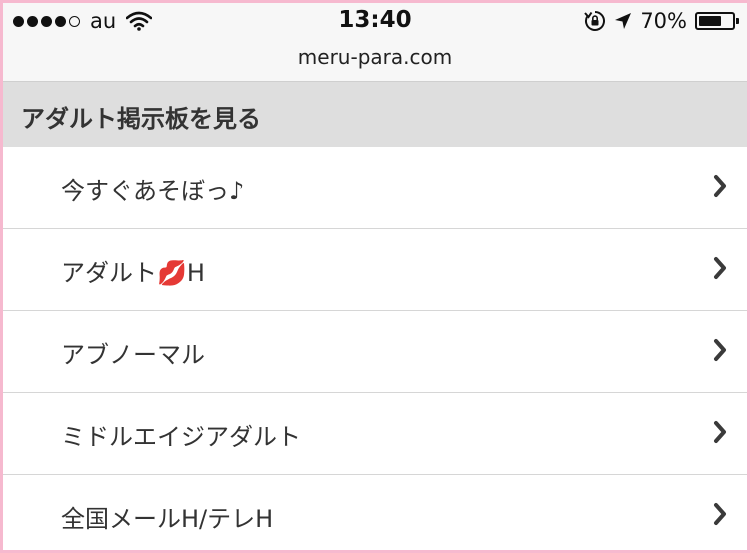 The image size is (750, 553). Describe the element at coordinates (141, 119) in the screenshot. I see `section-title: アダルト掲示板を見る` at that location.